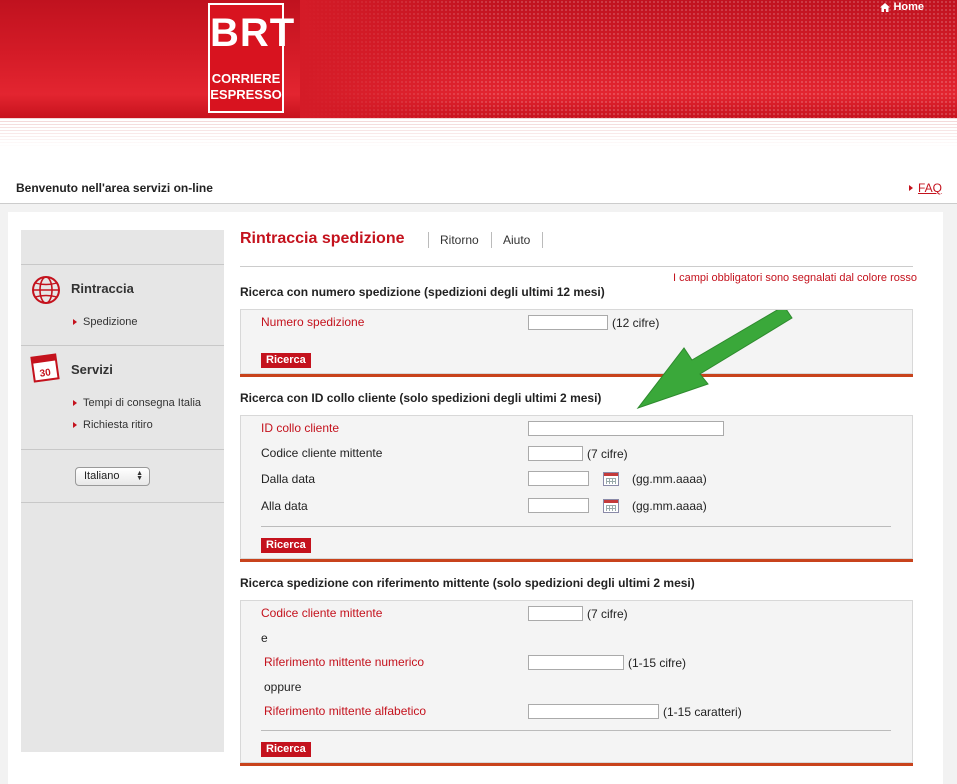 The width and height of the screenshot is (957, 784). I want to click on annotation-arrow-icon, so click(714, 360).